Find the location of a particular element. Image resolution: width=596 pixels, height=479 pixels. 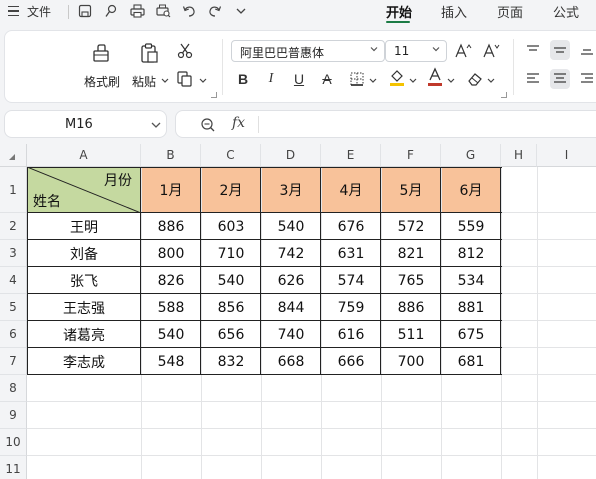

value-cell: 631 is located at coordinates (351, 253).